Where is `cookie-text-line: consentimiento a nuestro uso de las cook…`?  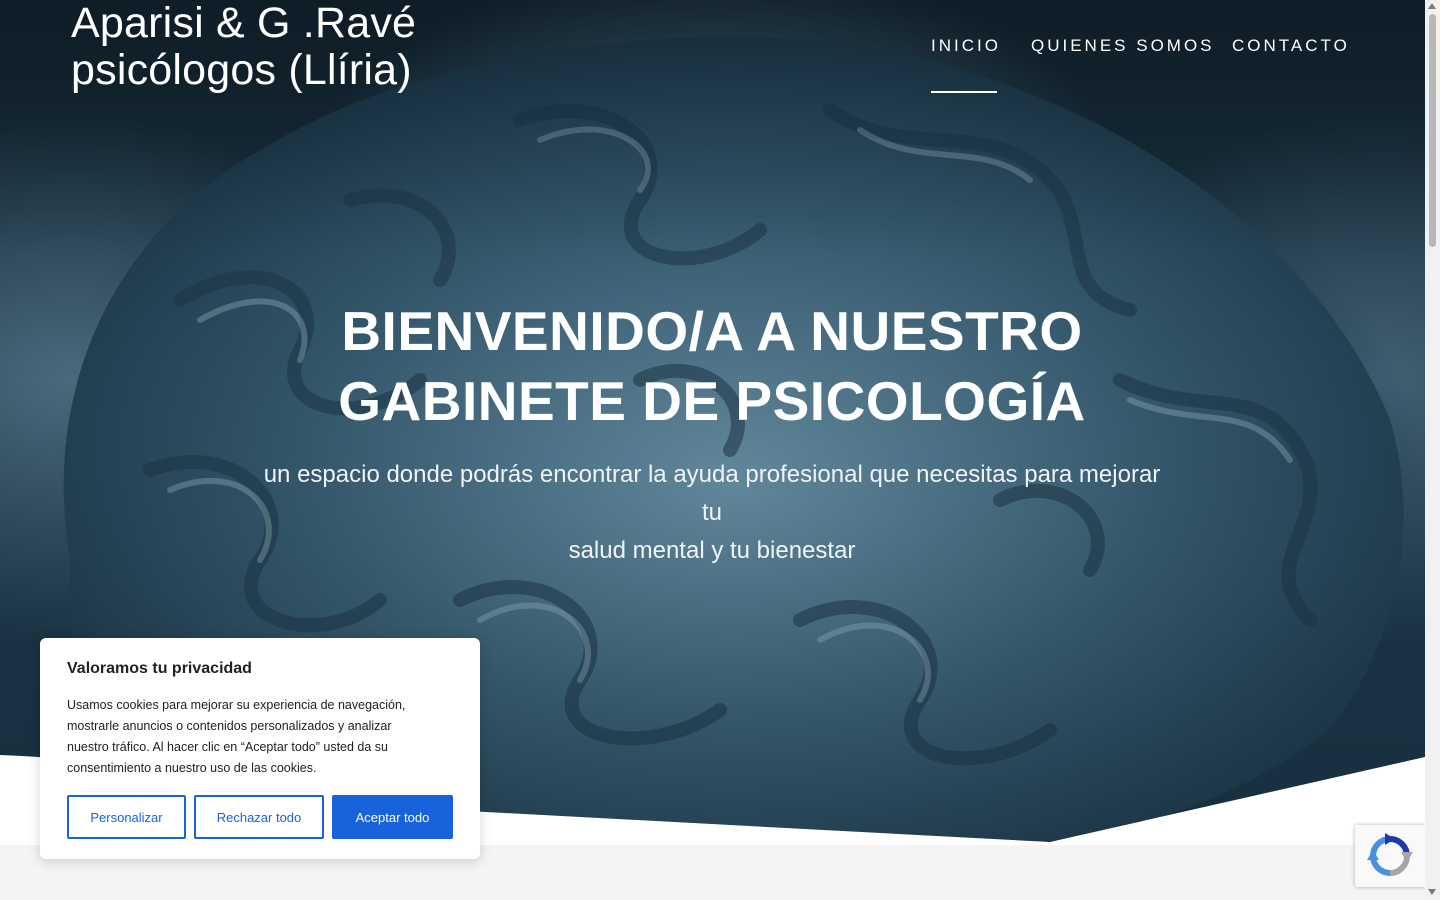
cookie-text-line: consentimiento a nuestro uso de las cook… is located at coordinates (192, 768).